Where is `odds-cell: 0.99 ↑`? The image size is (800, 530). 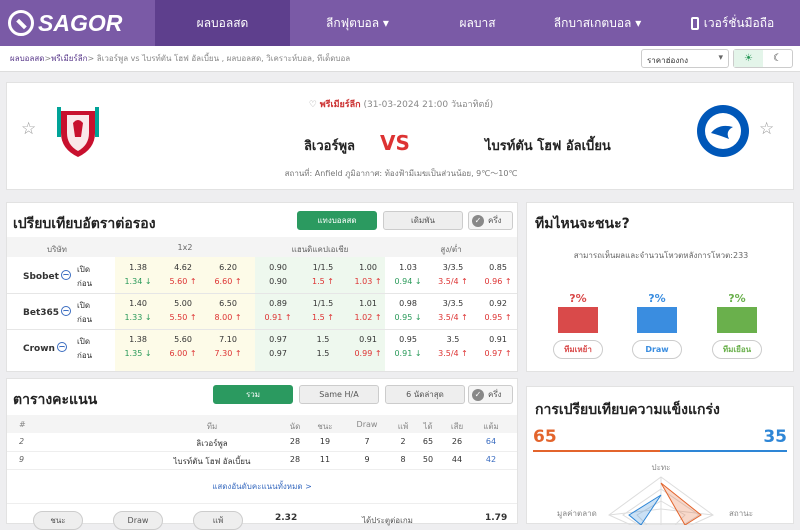
odds-cell: 0.99 ↑ is located at coordinates (368, 353).